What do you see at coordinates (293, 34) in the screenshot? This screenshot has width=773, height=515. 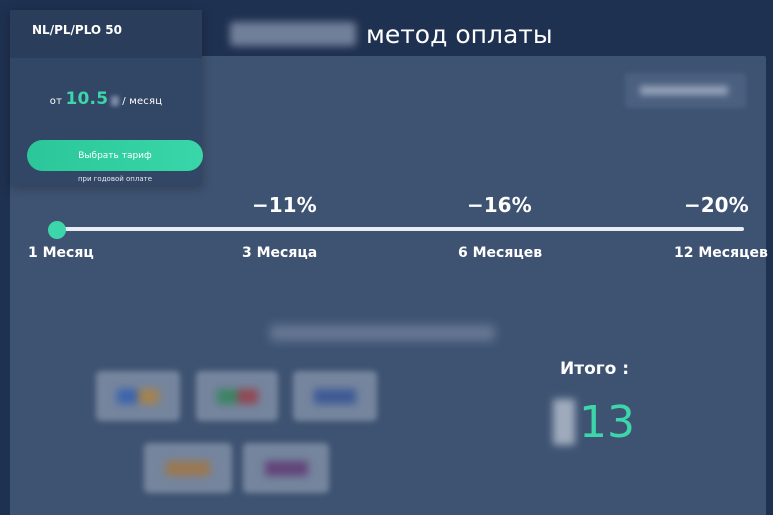 I see `blurred-title-word` at bounding box center [293, 34].